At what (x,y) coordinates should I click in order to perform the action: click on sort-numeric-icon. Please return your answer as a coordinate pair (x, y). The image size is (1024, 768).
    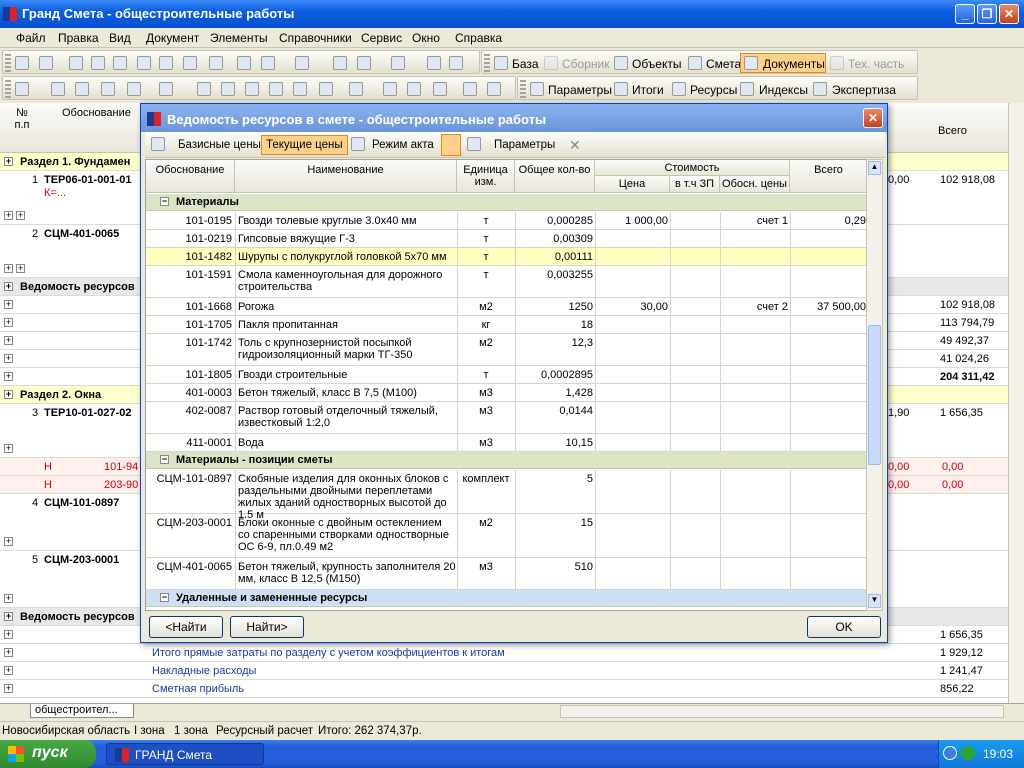
    Looking at the image, I should click on (451, 145).